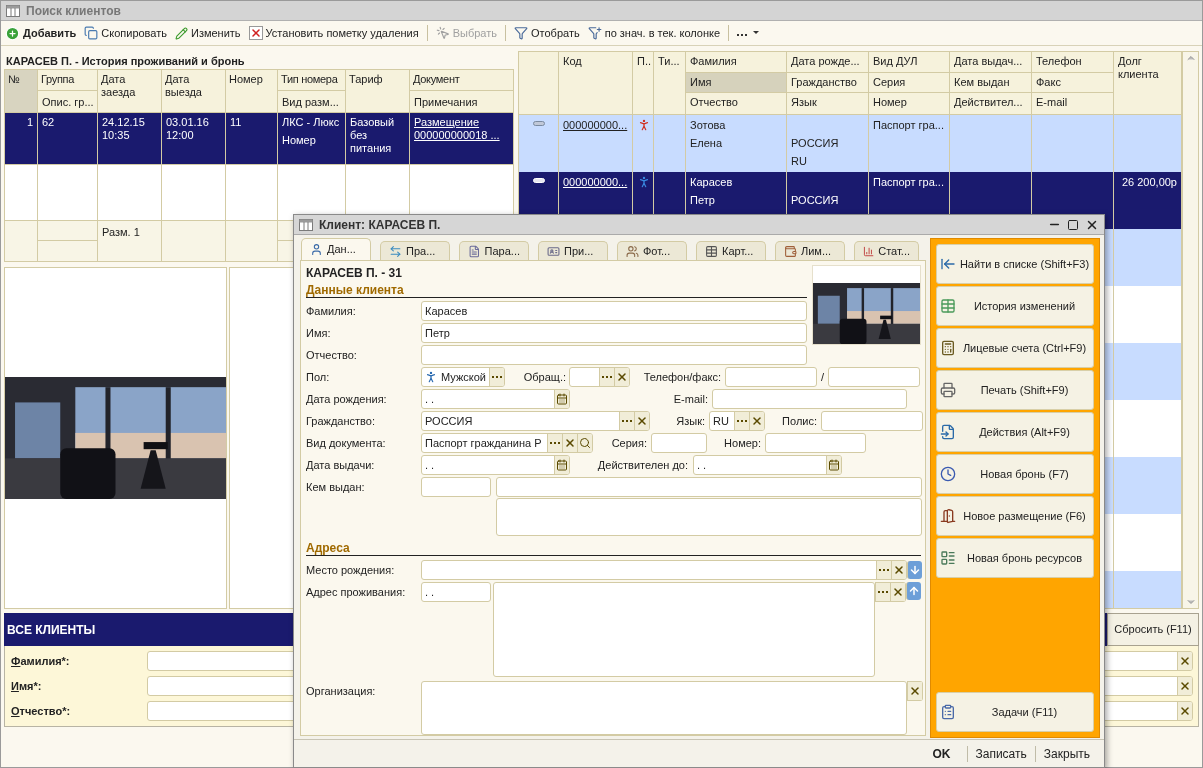 The height and width of the screenshot is (768, 1203). I want to click on column-header: Долг клиента, so click(1147, 83).